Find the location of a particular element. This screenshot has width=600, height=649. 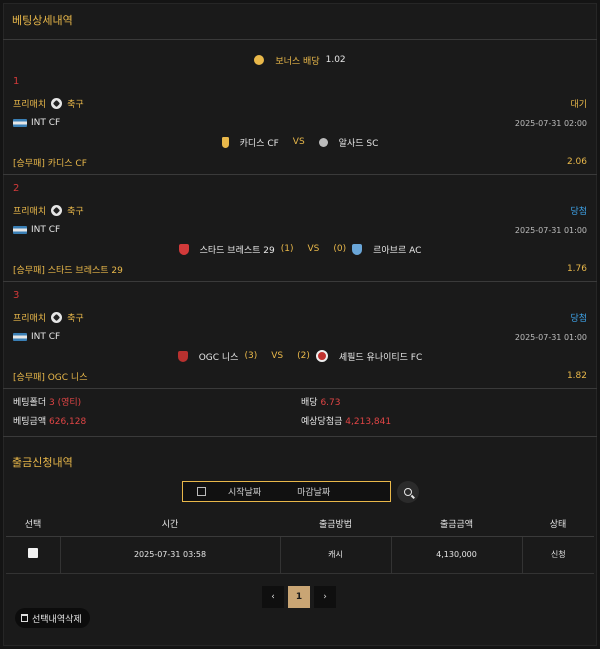

table-header-row: 선택 시간 출금방법 출금금액 상태 is located at coordinates (300, 524).